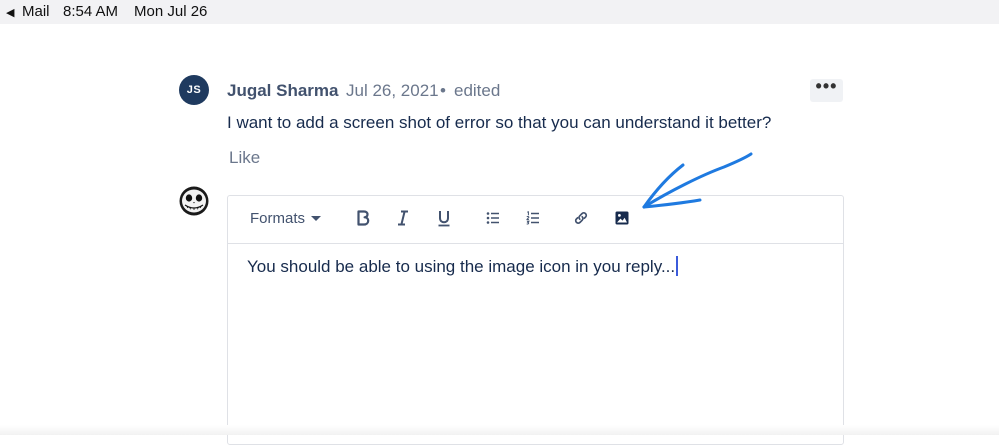  I want to click on status-date: Mon Jul 26, so click(171, 11).